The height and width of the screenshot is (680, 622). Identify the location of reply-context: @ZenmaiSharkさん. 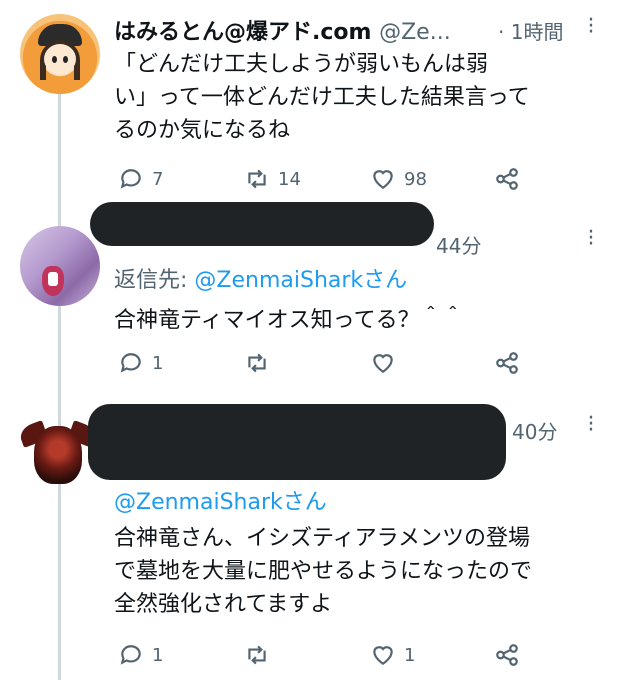
(220, 500).